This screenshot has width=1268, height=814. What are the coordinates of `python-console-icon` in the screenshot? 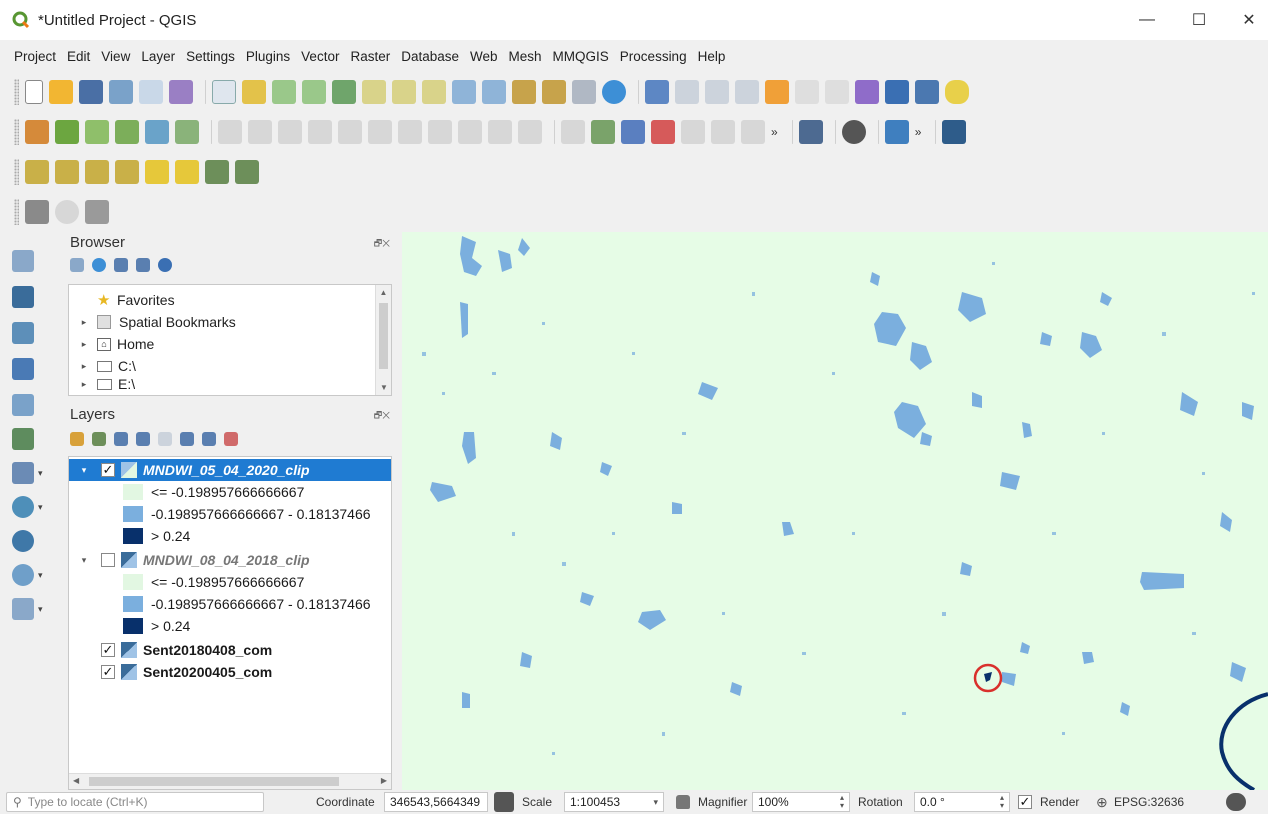 It's located at (896, 132).